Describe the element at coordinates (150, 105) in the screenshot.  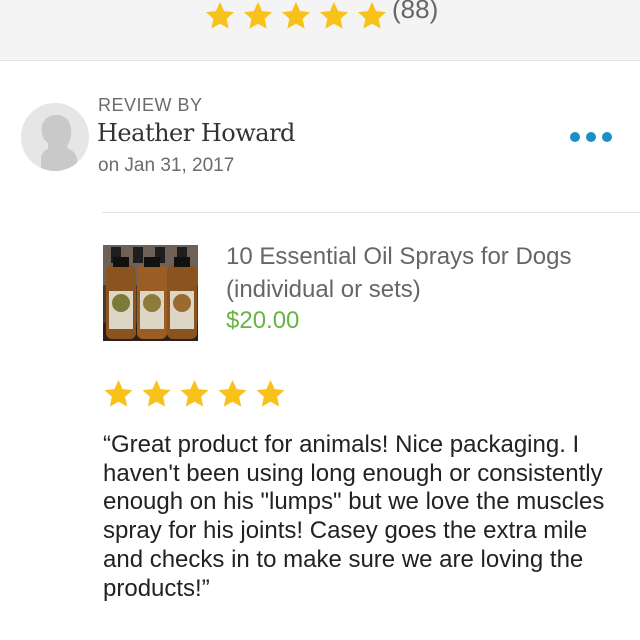
I see `review-by-label: REVIEW BY` at that location.